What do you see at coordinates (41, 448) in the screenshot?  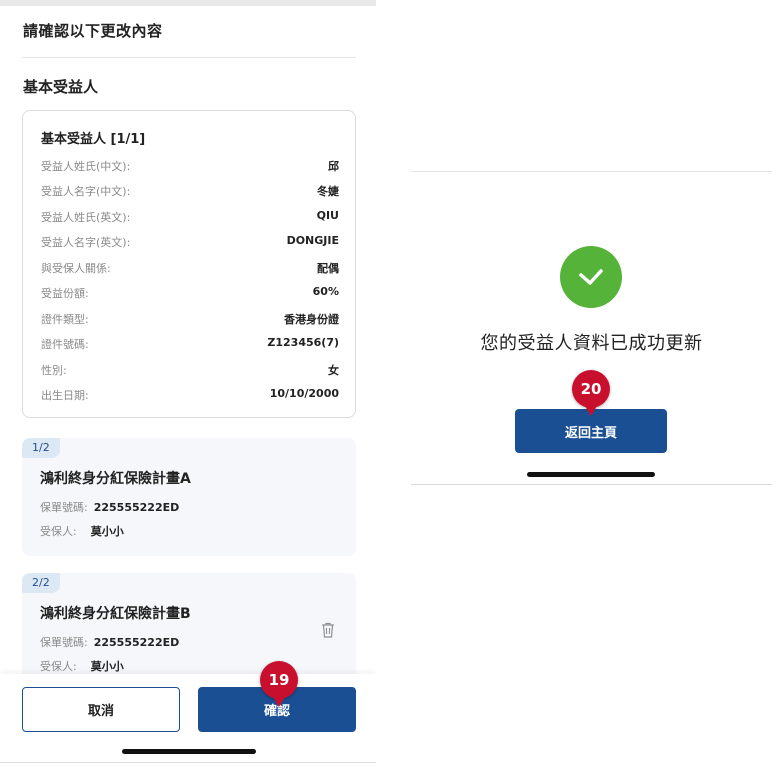 I see `policy-index-tag: 1/2` at bounding box center [41, 448].